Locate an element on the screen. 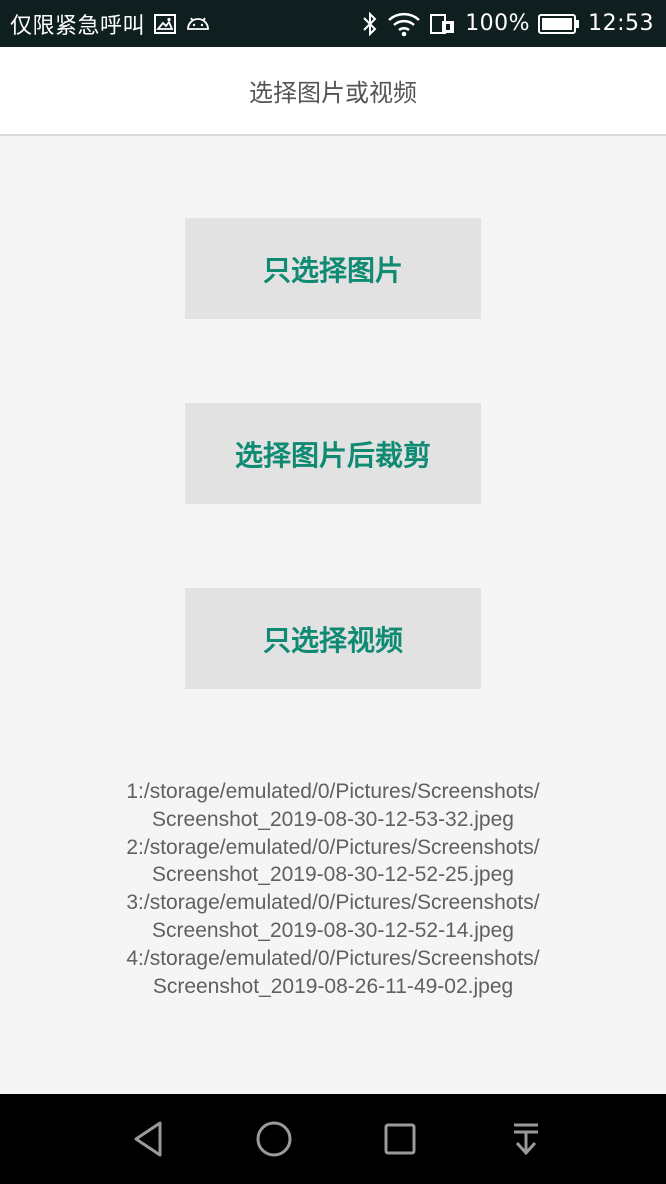  status-bar-left: 仅限紧急呼叫 is located at coordinates (110, 24).